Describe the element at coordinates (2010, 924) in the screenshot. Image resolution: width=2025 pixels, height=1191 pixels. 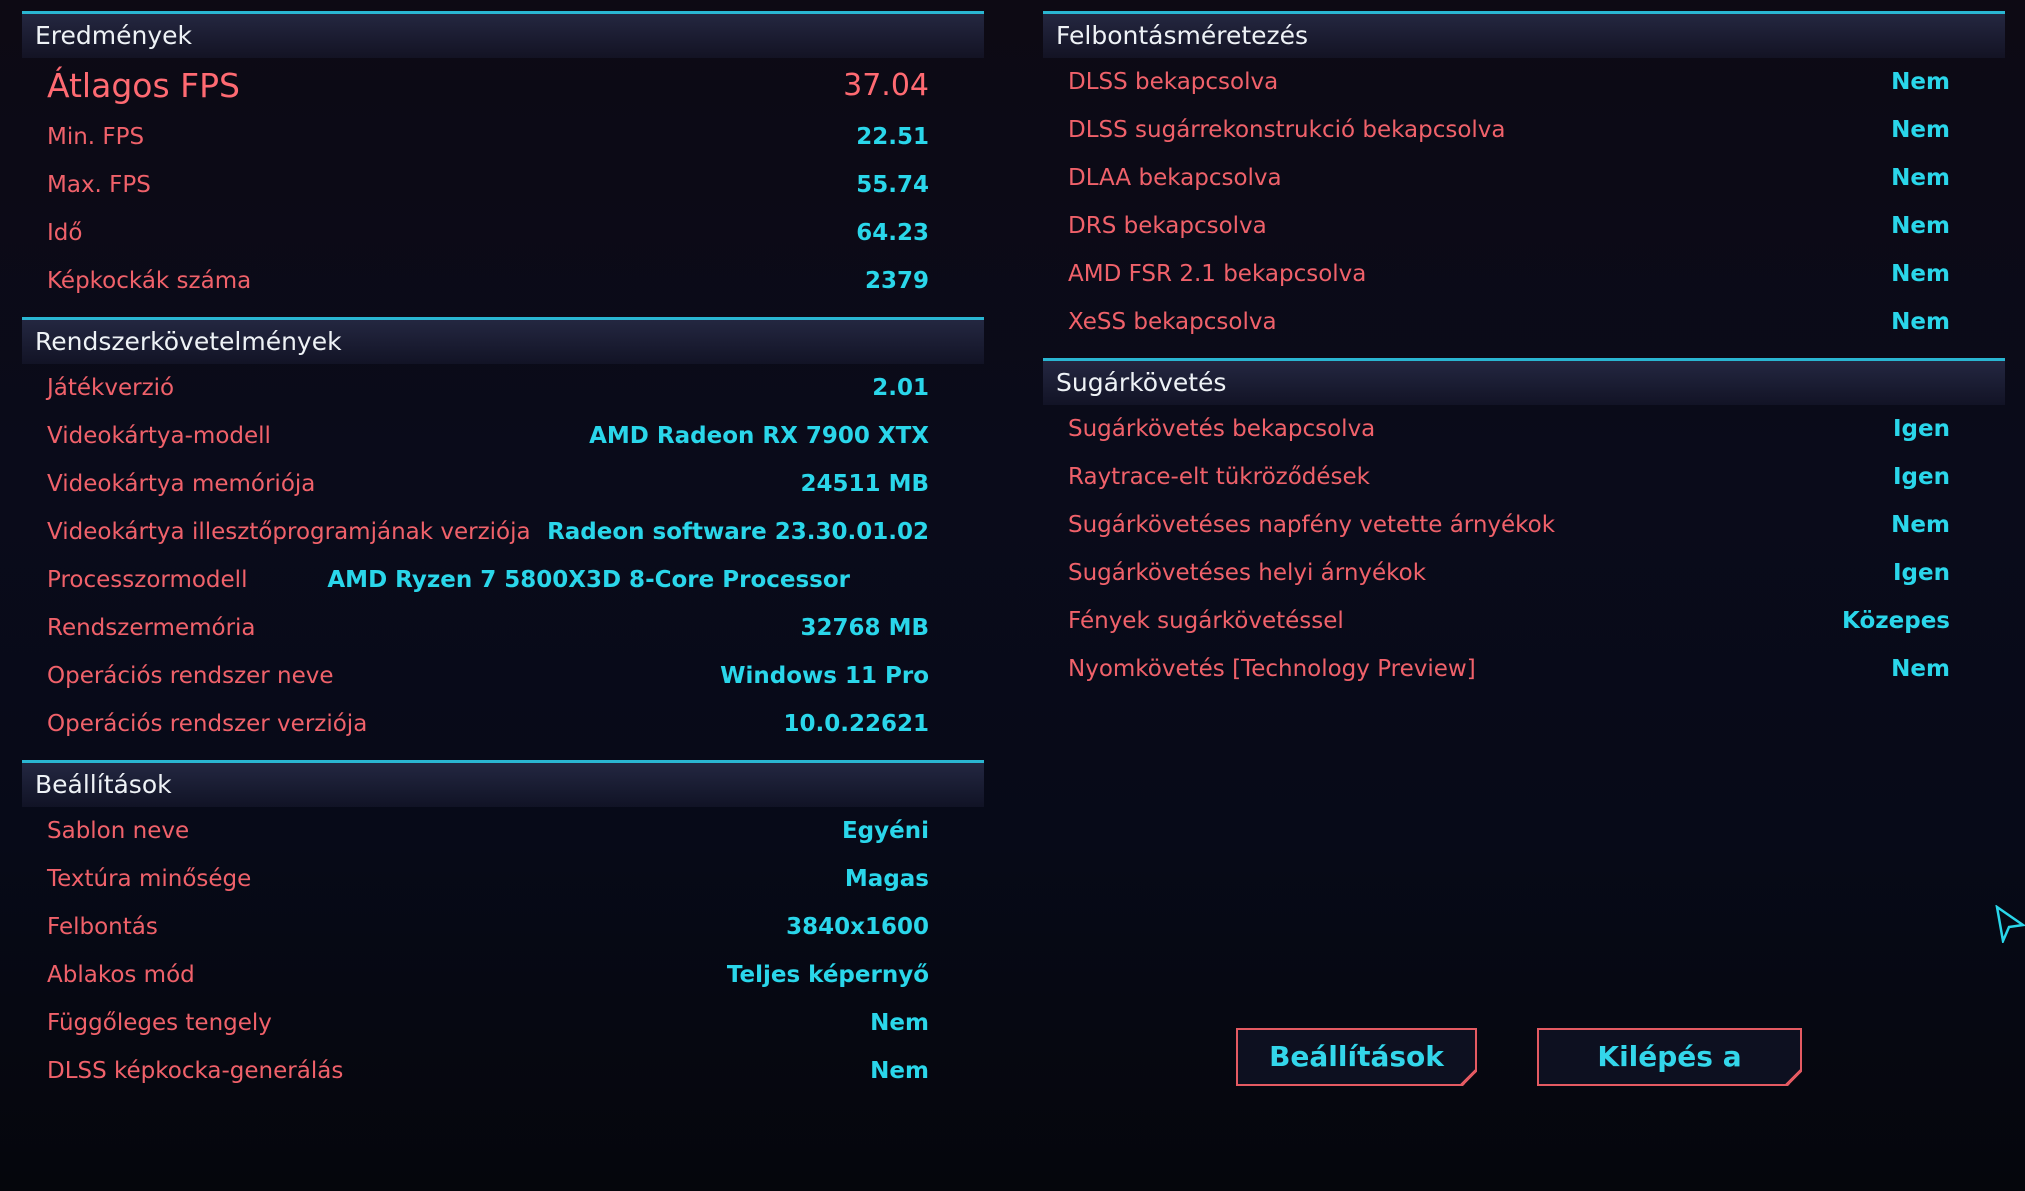
I see `cursor-icon` at that location.